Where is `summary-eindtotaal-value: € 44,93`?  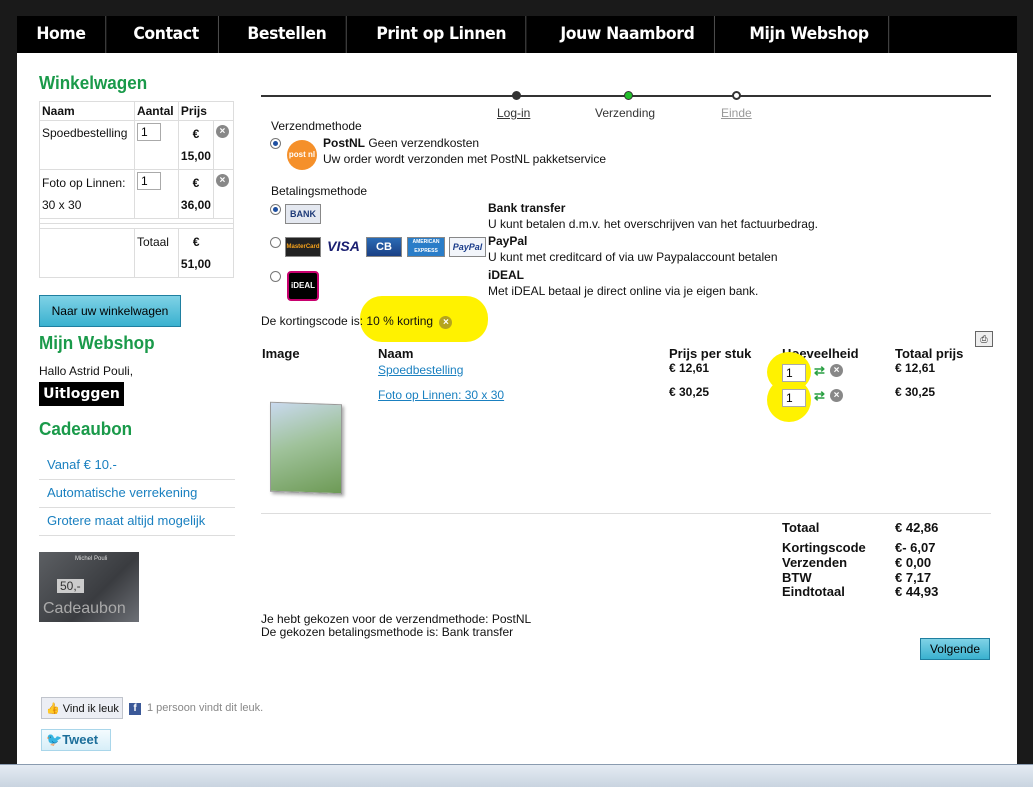
summary-eindtotaal-value: € 44,93 is located at coordinates (917, 591).